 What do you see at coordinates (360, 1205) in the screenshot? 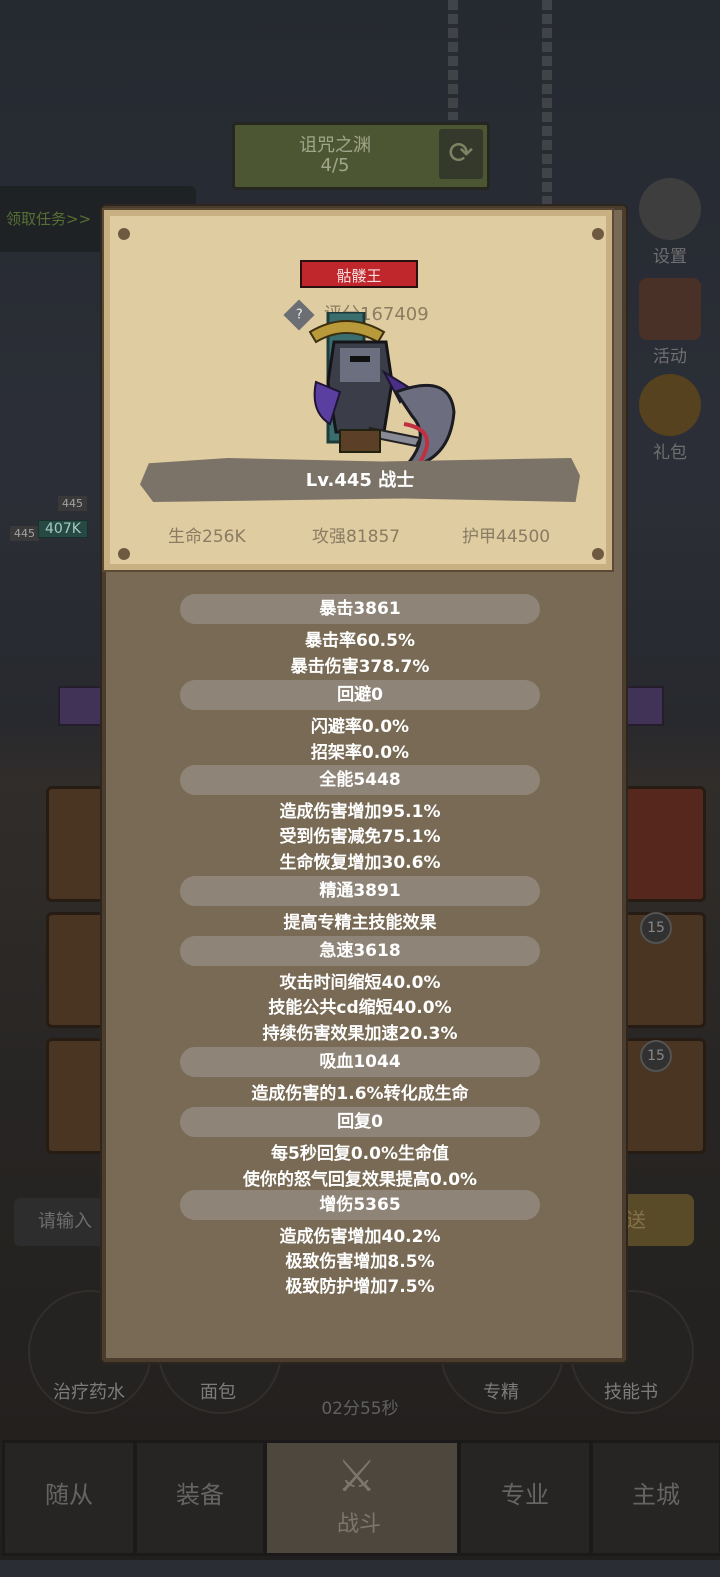
I see `section-damage-bonus-title: 增伤5365` at bounding box center [360, 1205].